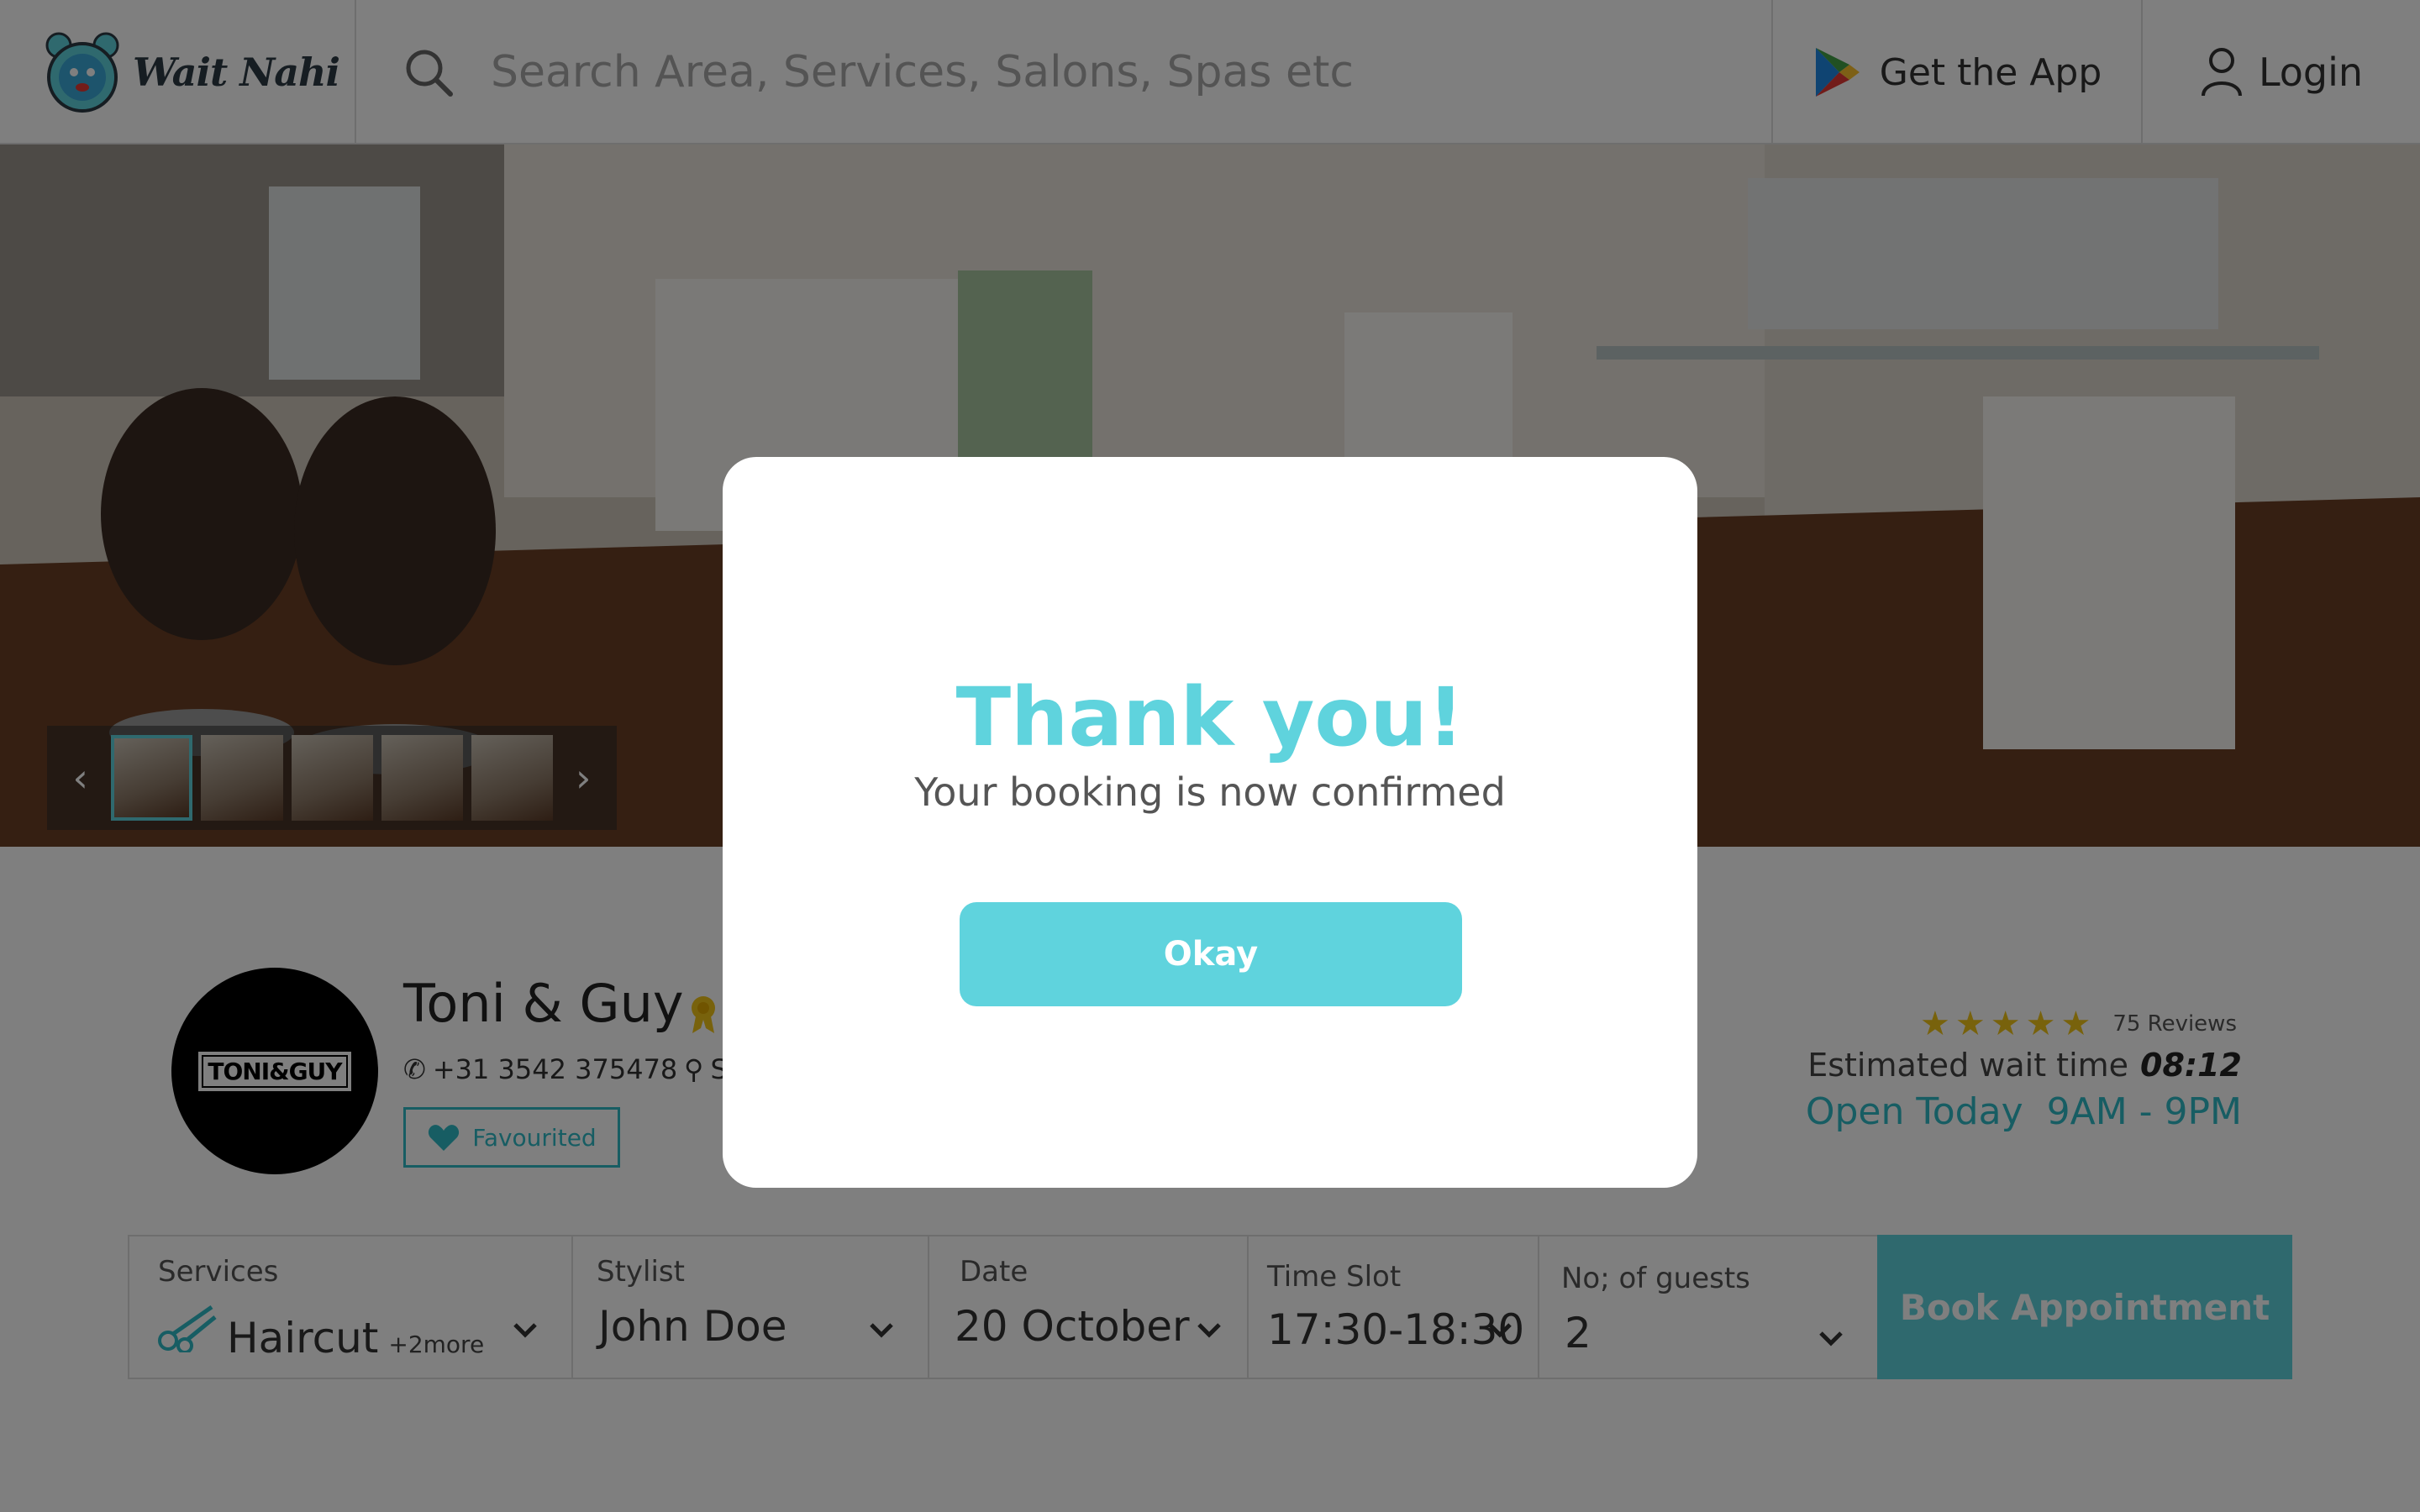 Image resolution: width=2420 pixels, height=1512 pixels. Describe the element at coordinates (1211, 954) in the screenshot. I see `okay-button: Okay` at that location.